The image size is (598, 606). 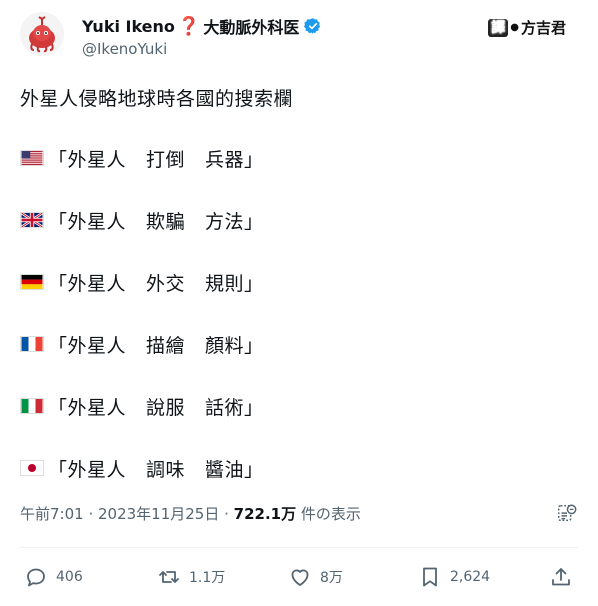 What do you see at coordinates (166, 469) in the screenshot?
I see `row-word-2: 調味` at bounding box center [166, 469].